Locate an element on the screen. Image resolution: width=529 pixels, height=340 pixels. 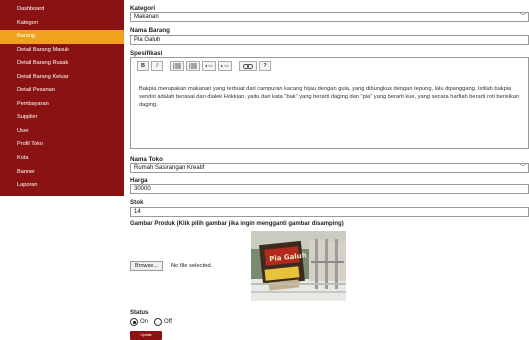
italic-button: I is located at coordinates (157, 66).